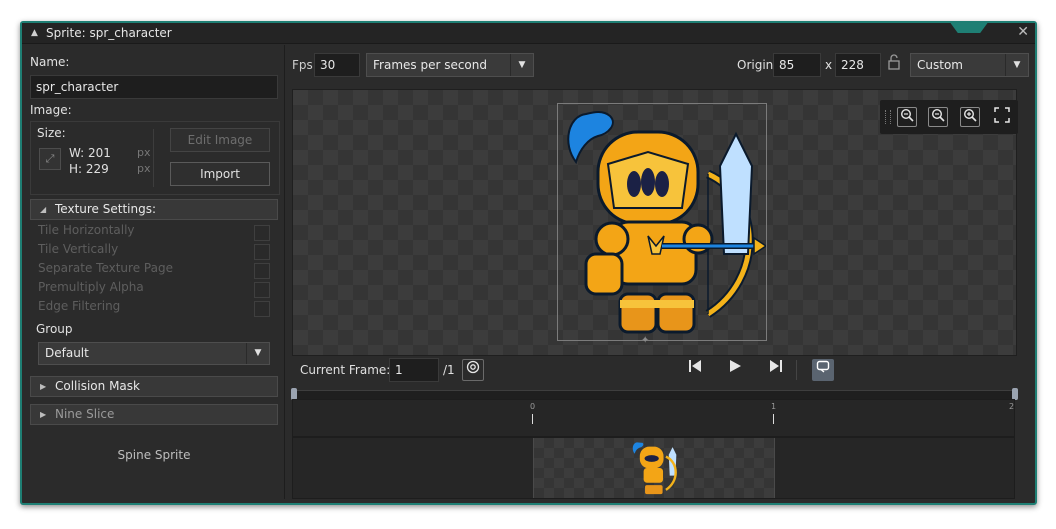  I want to click on zoom-reset-icon, so click(907, 117).